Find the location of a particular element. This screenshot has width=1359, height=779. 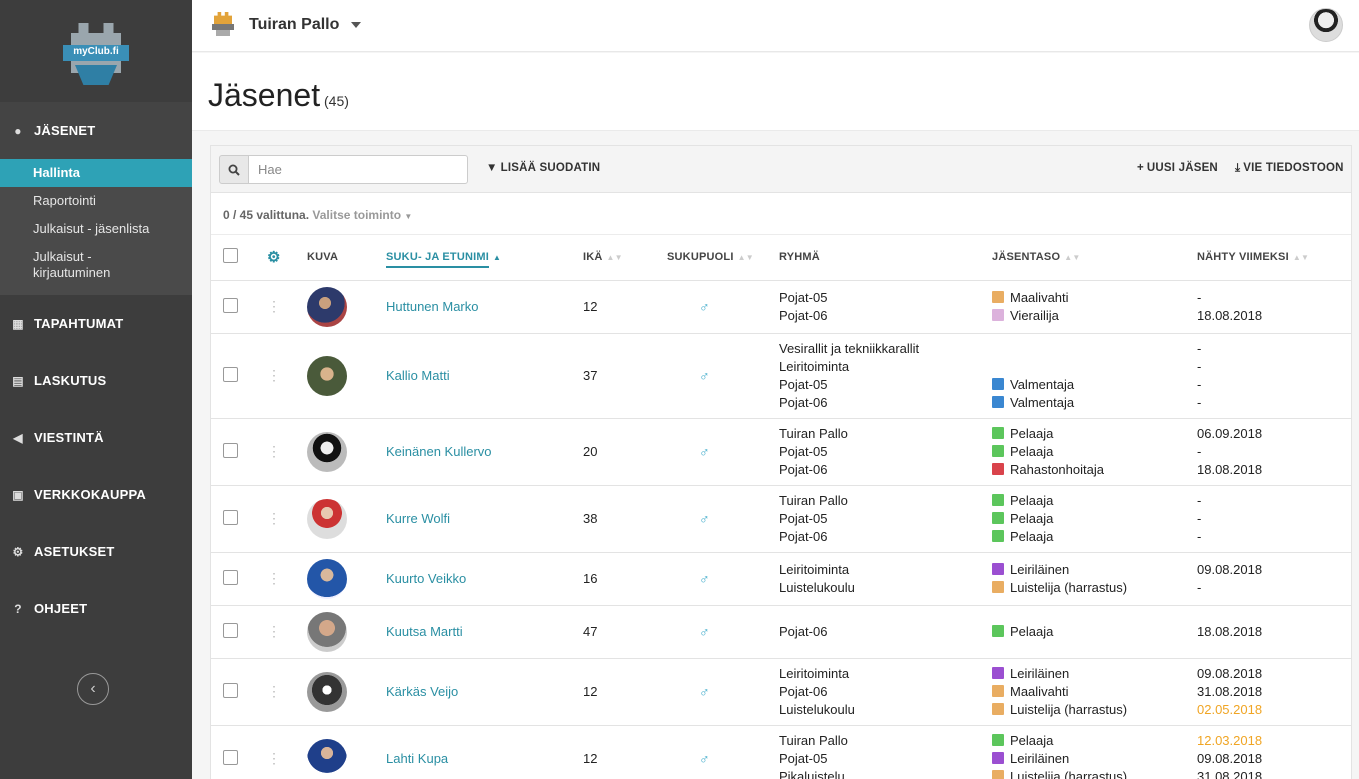

subnav-item-julkaisut-jasenlista: Julkaisut - jäsenlista is located at coordinates (96, 229).